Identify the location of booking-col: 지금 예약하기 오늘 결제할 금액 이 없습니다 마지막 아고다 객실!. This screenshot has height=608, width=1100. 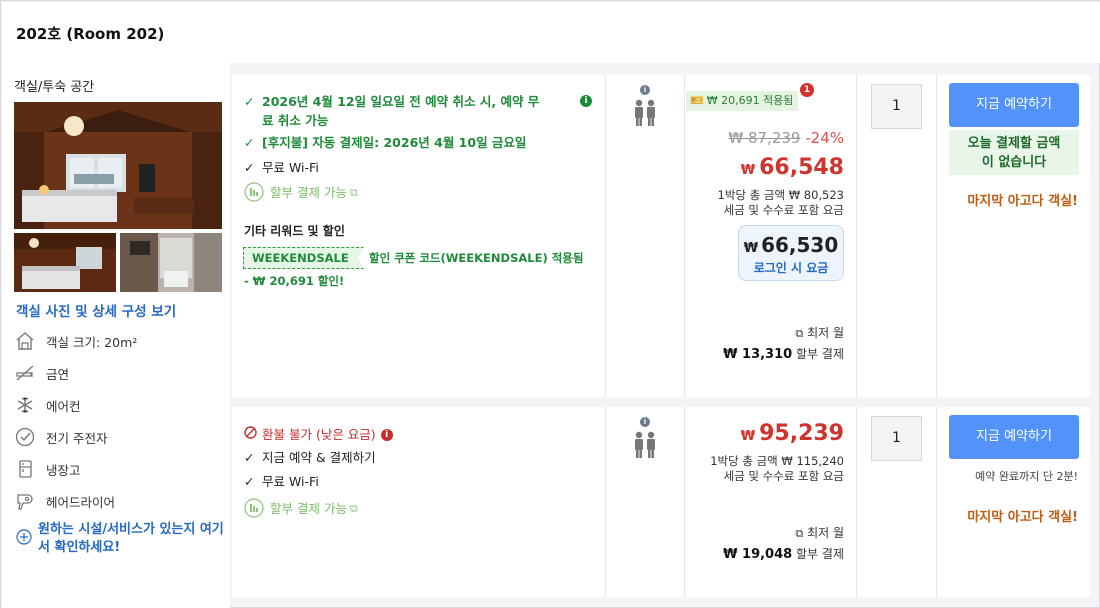
(1013, 236).